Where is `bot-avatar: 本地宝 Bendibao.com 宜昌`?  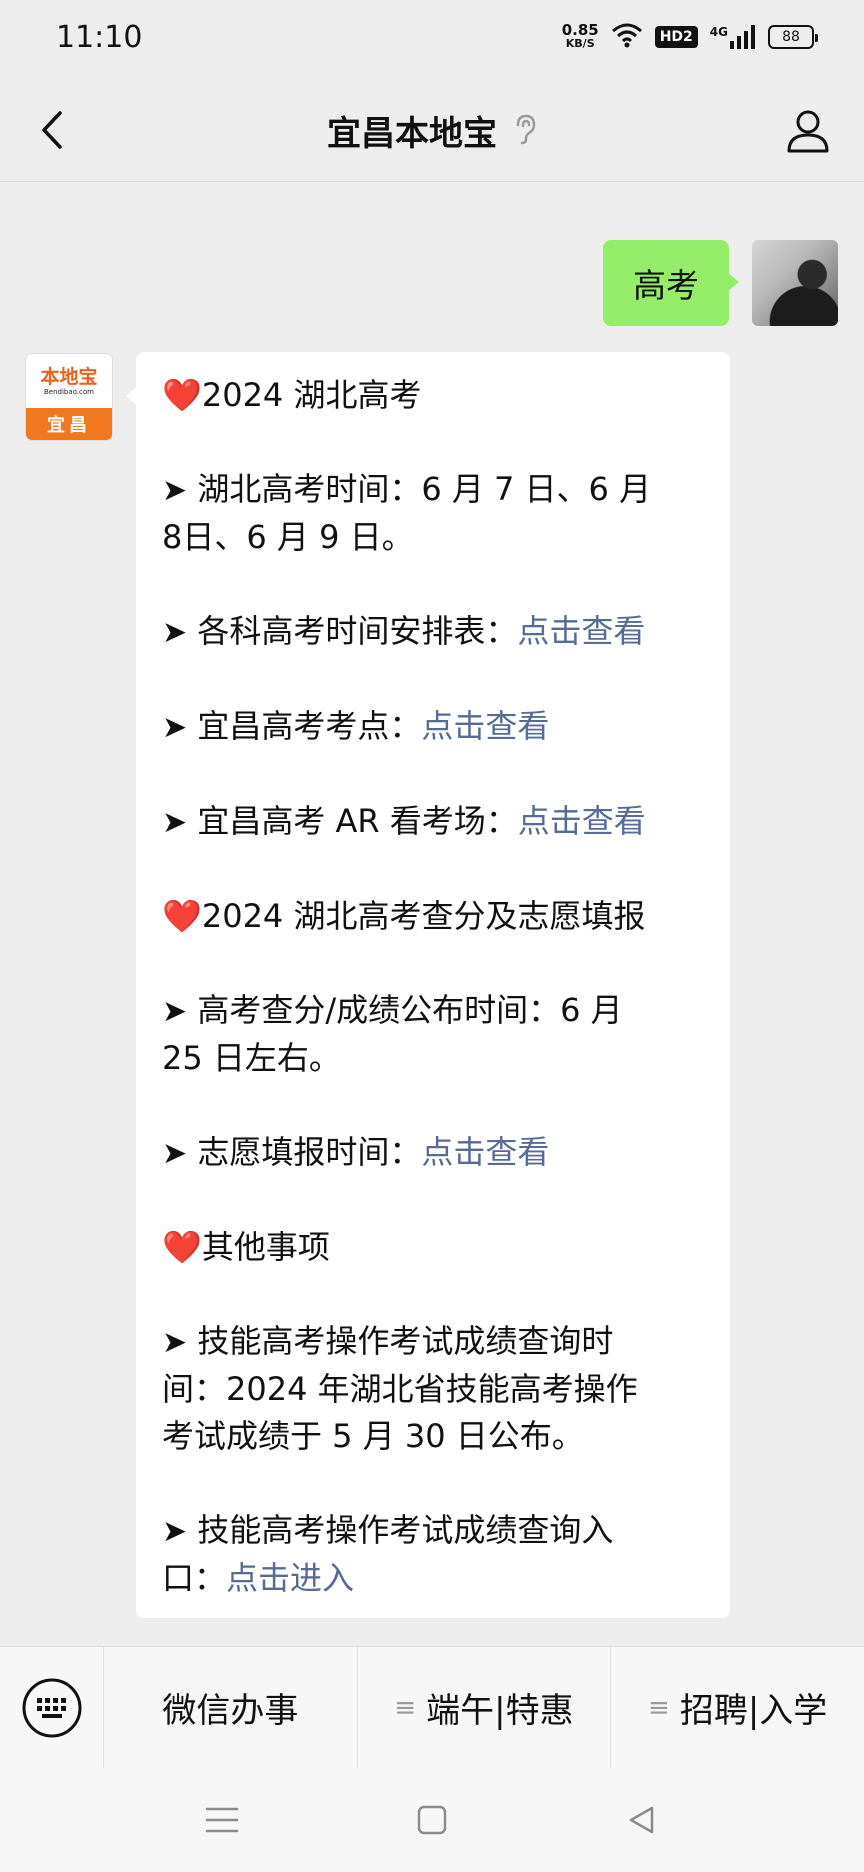 bot-avatar: 本地宝 Bendibao.com 宜昌 is located at coordinates (69, 397).